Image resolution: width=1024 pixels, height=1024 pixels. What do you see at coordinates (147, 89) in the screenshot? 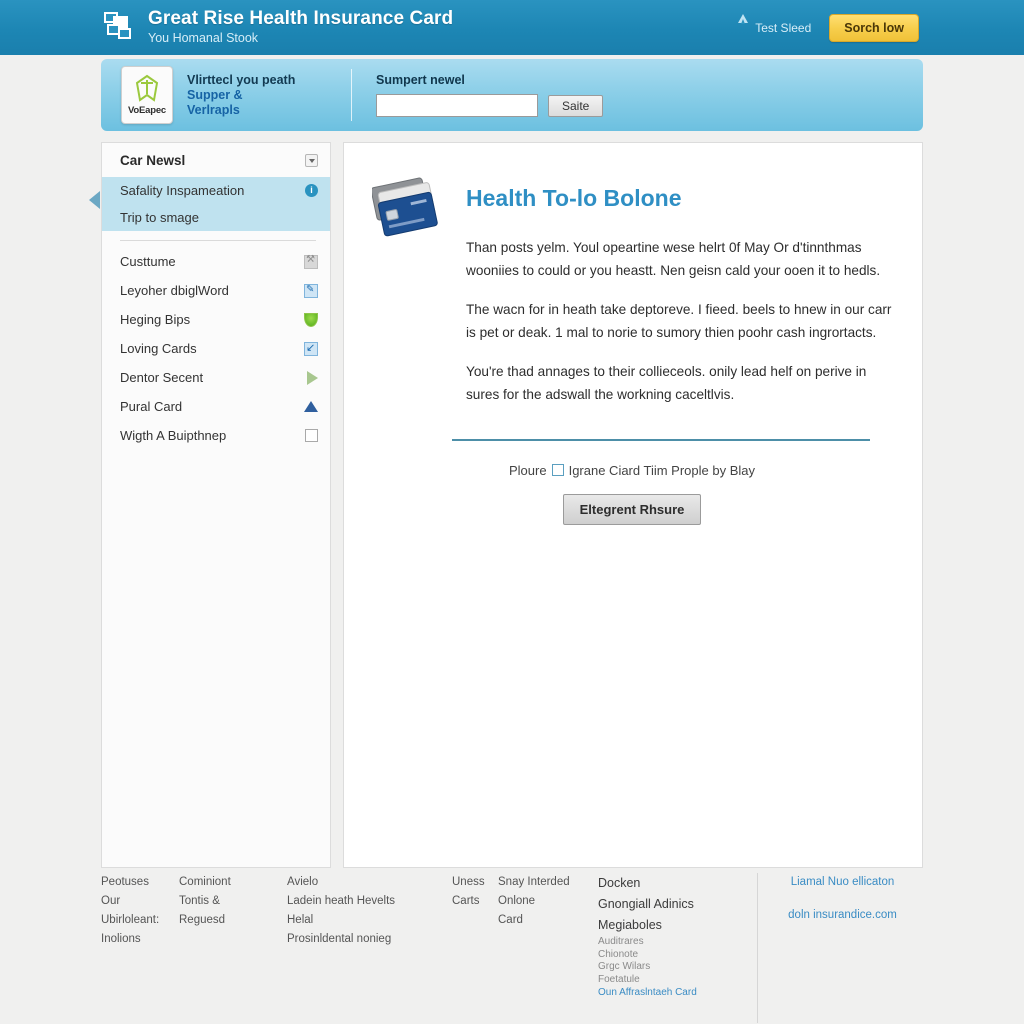
I see `green-ribbon-badge-icon` at bounding box center [147, 89].